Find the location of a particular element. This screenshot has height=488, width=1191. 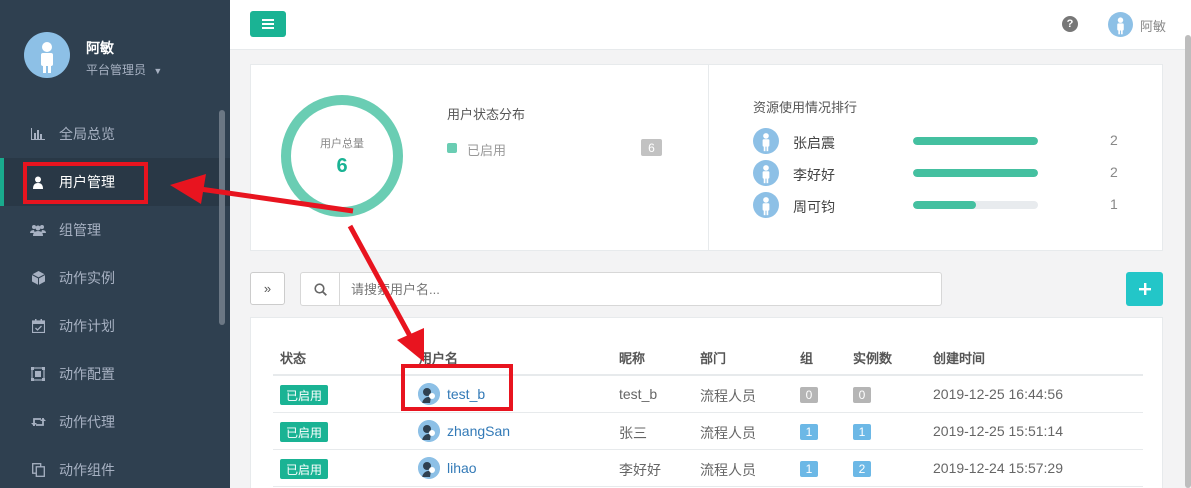

profile-role-dropdown: 平台管理员 ▼ is located at coordinates (124, 69).